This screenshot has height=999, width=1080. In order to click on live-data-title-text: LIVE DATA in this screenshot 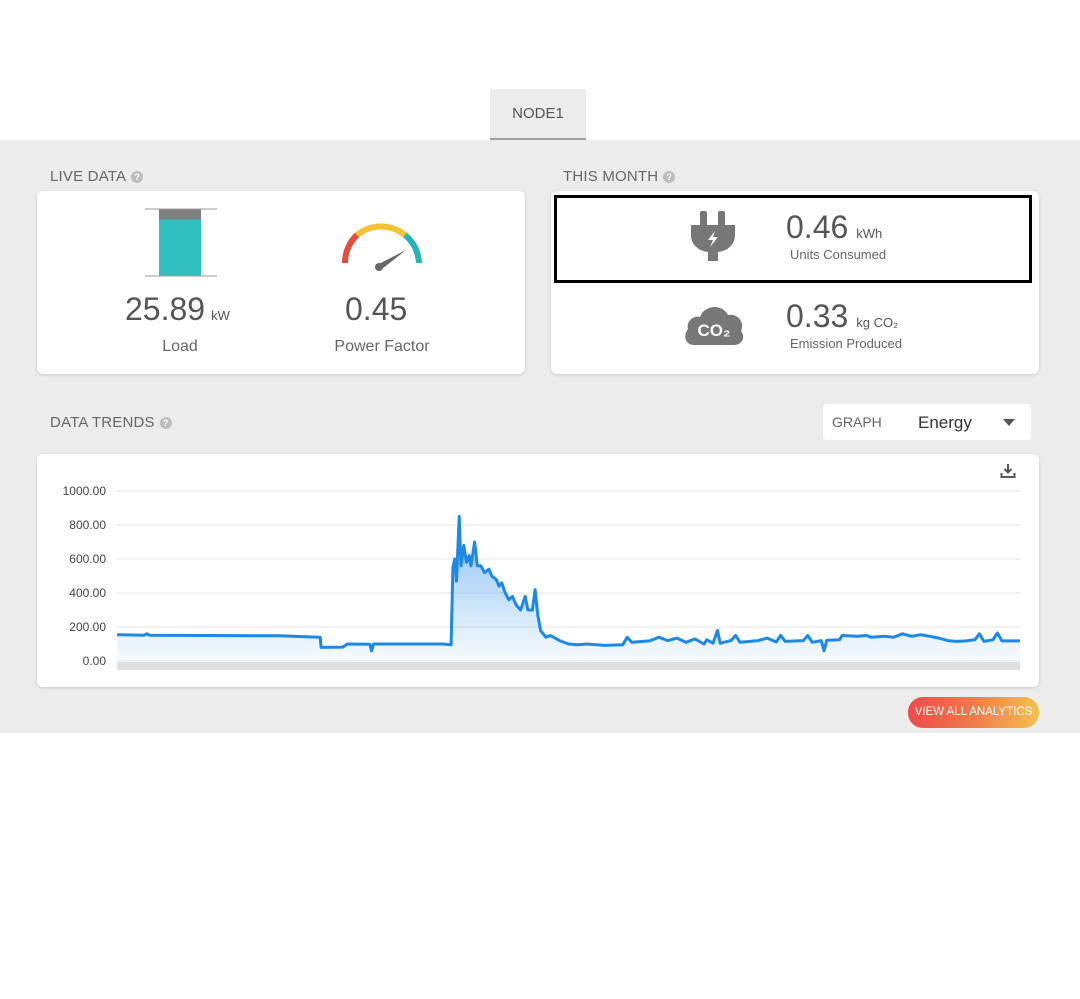, I will do `click(88, 176)`.